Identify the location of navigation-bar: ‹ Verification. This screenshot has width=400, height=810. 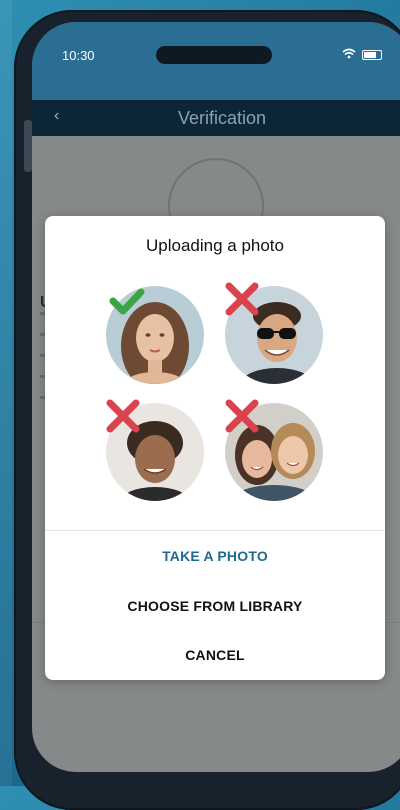
(216, 118).